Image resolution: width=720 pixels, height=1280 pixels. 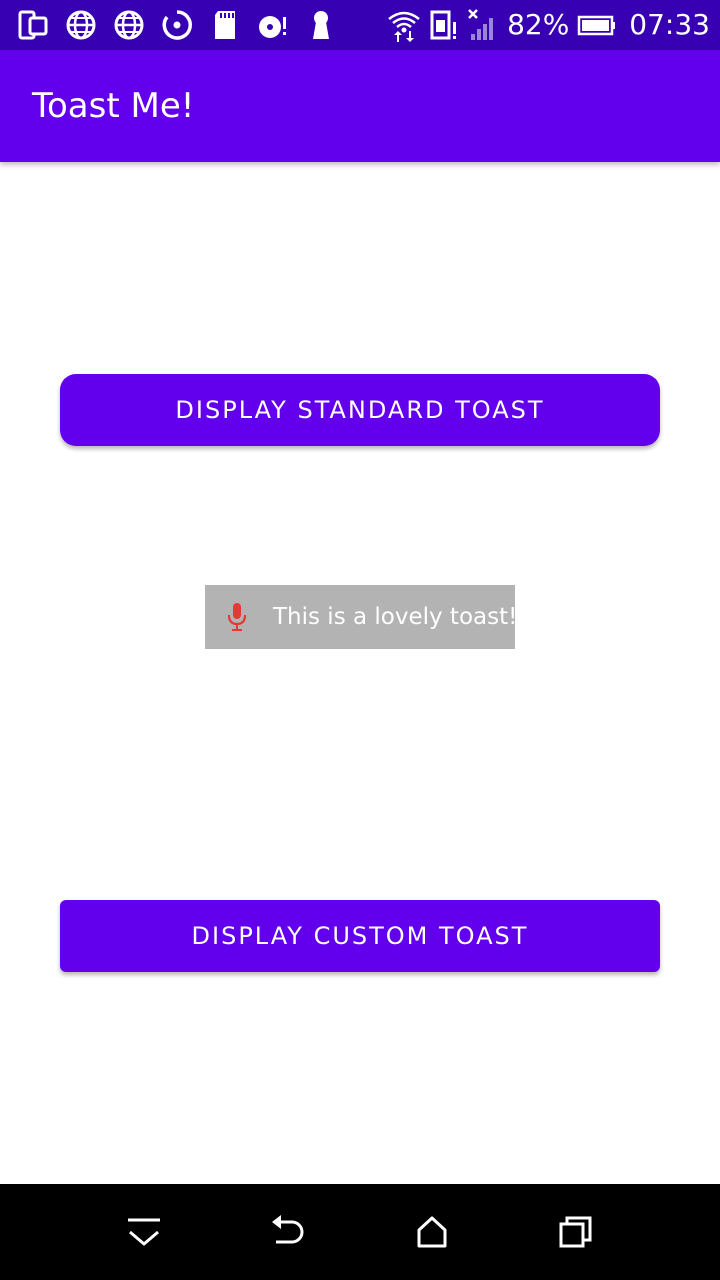 I want to click on status-notification-icons, so click(x=177, y=25).